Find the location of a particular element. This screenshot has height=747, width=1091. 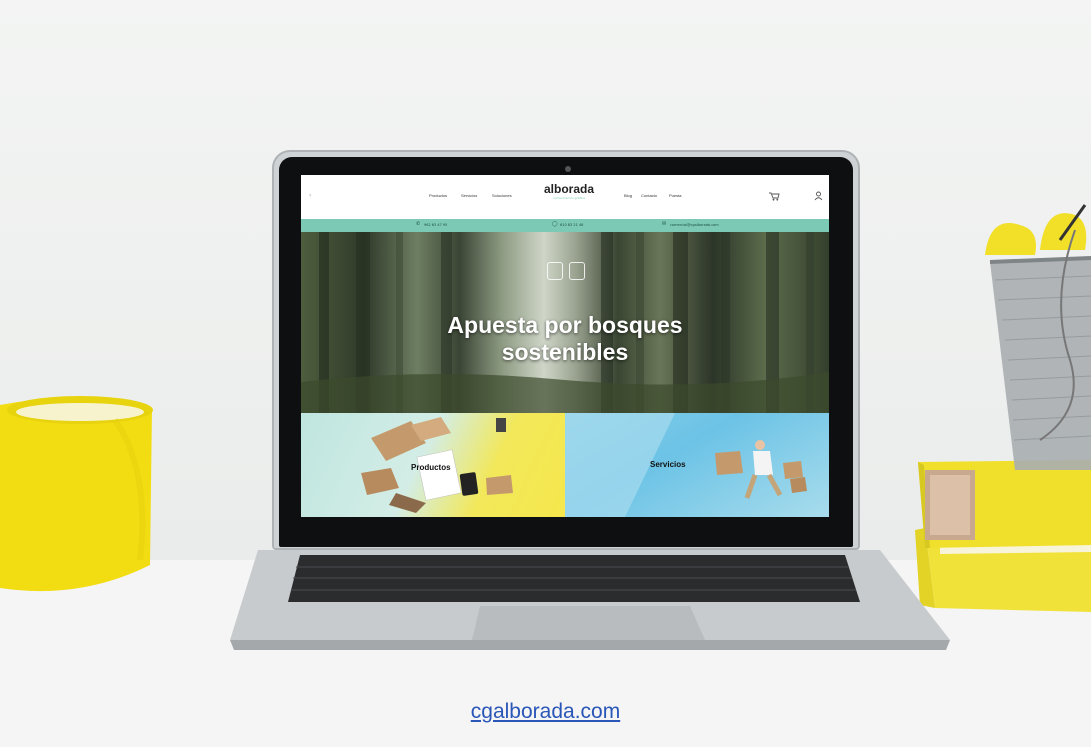

hero-banner: Apuesta por bosques sostenibles is located at coordinates (565, 322).